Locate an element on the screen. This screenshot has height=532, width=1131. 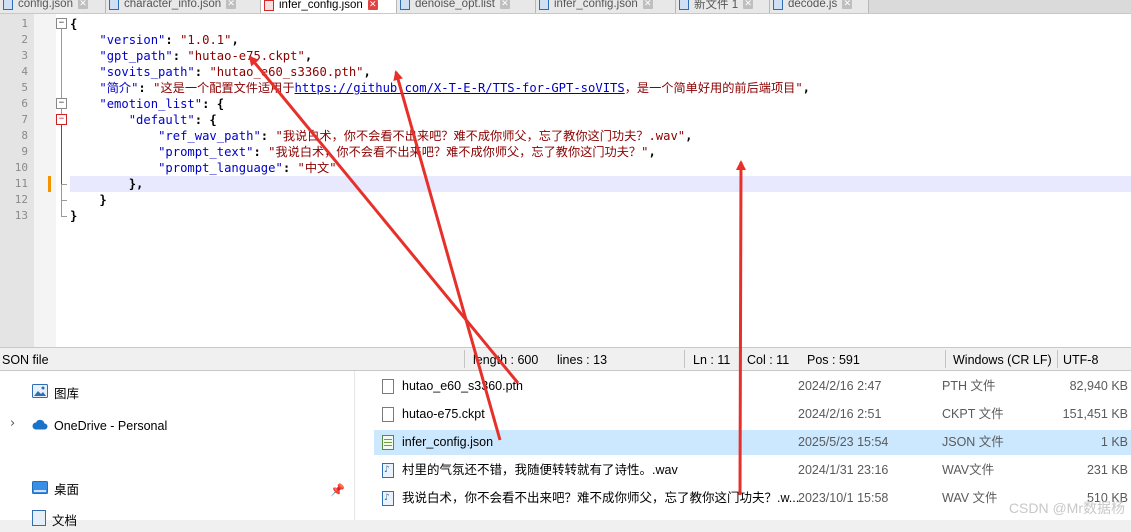
json-key: "default" is located at coordinates (161, 120).